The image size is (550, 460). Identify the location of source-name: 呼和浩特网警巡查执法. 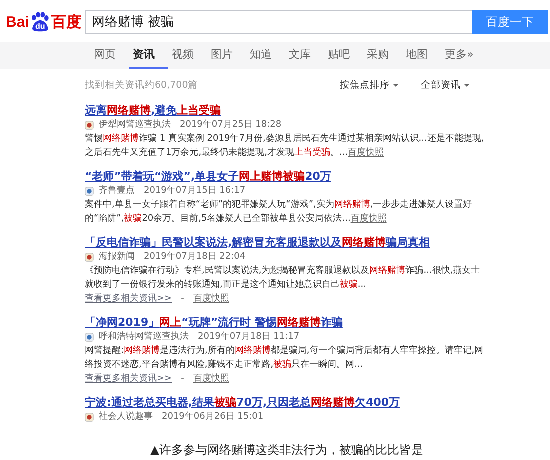
(144, 337).